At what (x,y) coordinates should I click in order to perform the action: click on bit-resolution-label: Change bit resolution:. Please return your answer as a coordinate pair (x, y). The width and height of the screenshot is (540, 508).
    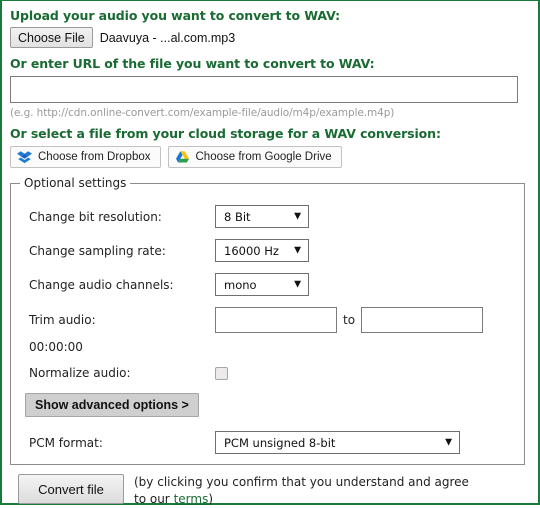
    Looking at the image, I should click on (95, 216).